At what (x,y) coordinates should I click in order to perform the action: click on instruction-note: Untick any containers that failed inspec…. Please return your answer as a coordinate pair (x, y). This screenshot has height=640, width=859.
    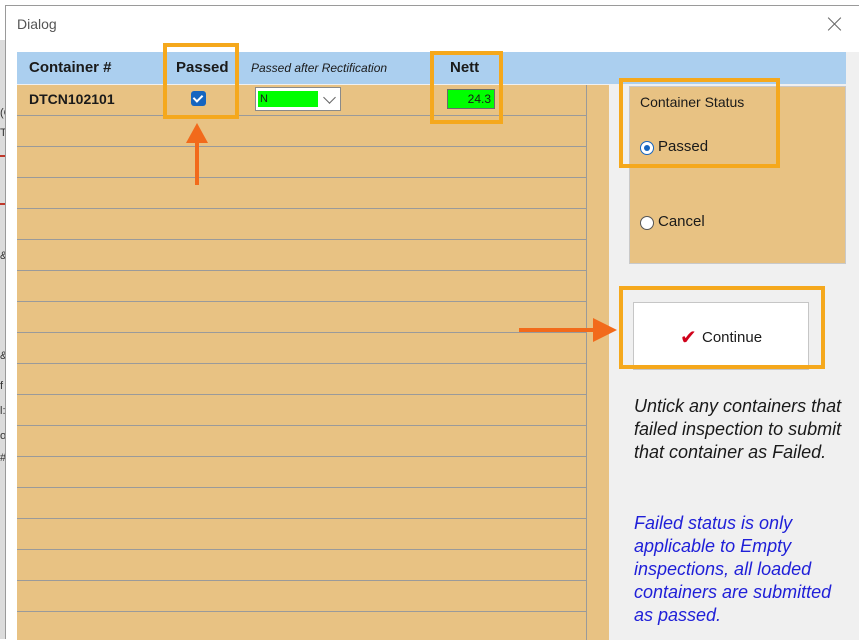
    Looking at the image, I should click on (738, 429).